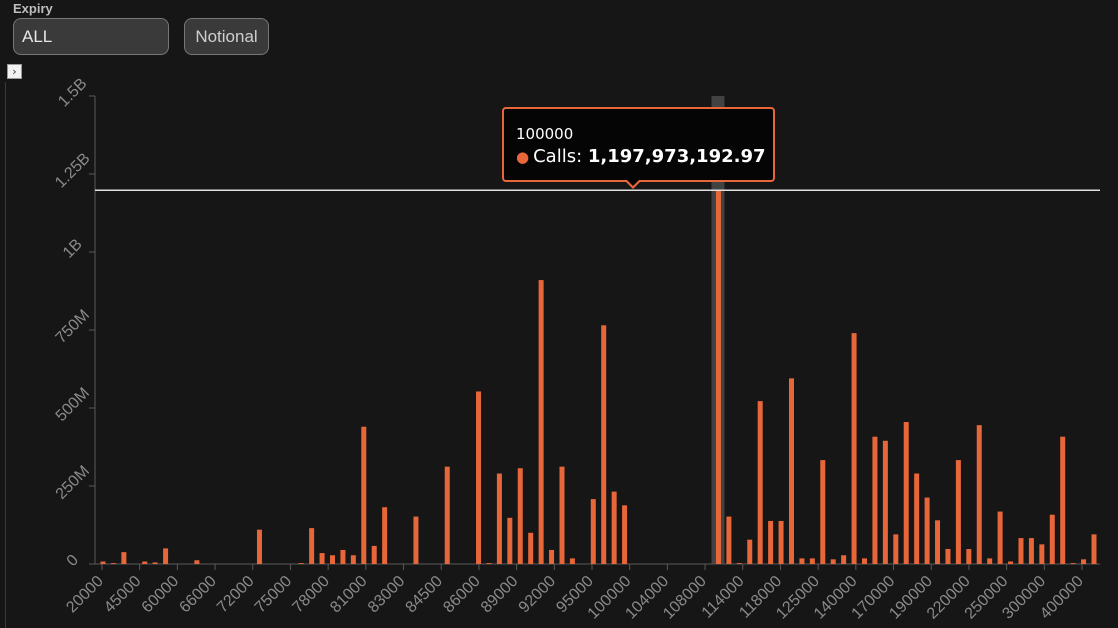 The image size is (1118, 628). Describe the element at coordinates (545, 134) in the screenshot. I see `tooltip-x-value: 100000` at that location.